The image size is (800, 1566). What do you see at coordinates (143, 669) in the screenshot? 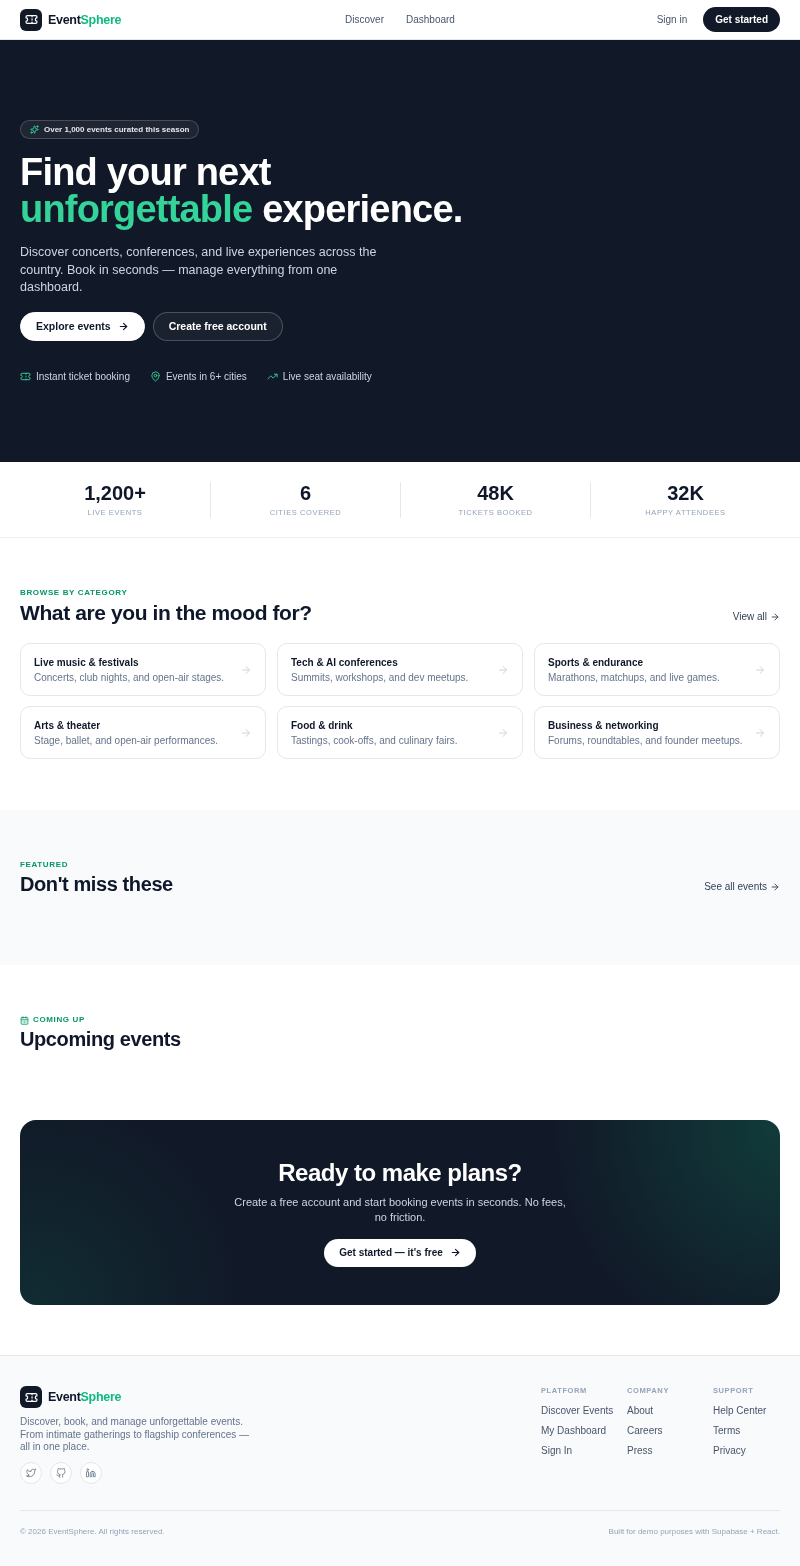
I see `category-card: Live music & festivals Concerts, club nights, and open-air stages.` at bounding box center [143, 669].